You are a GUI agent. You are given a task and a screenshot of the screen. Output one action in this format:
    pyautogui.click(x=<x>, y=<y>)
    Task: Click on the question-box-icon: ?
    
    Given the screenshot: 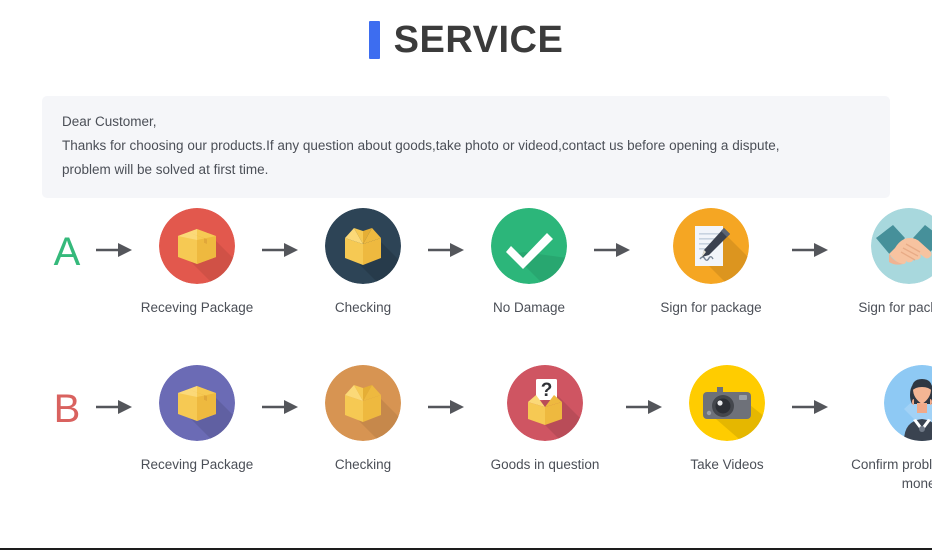 What is the action you would take?
    pyautogui.click(x=545, y=403)
    